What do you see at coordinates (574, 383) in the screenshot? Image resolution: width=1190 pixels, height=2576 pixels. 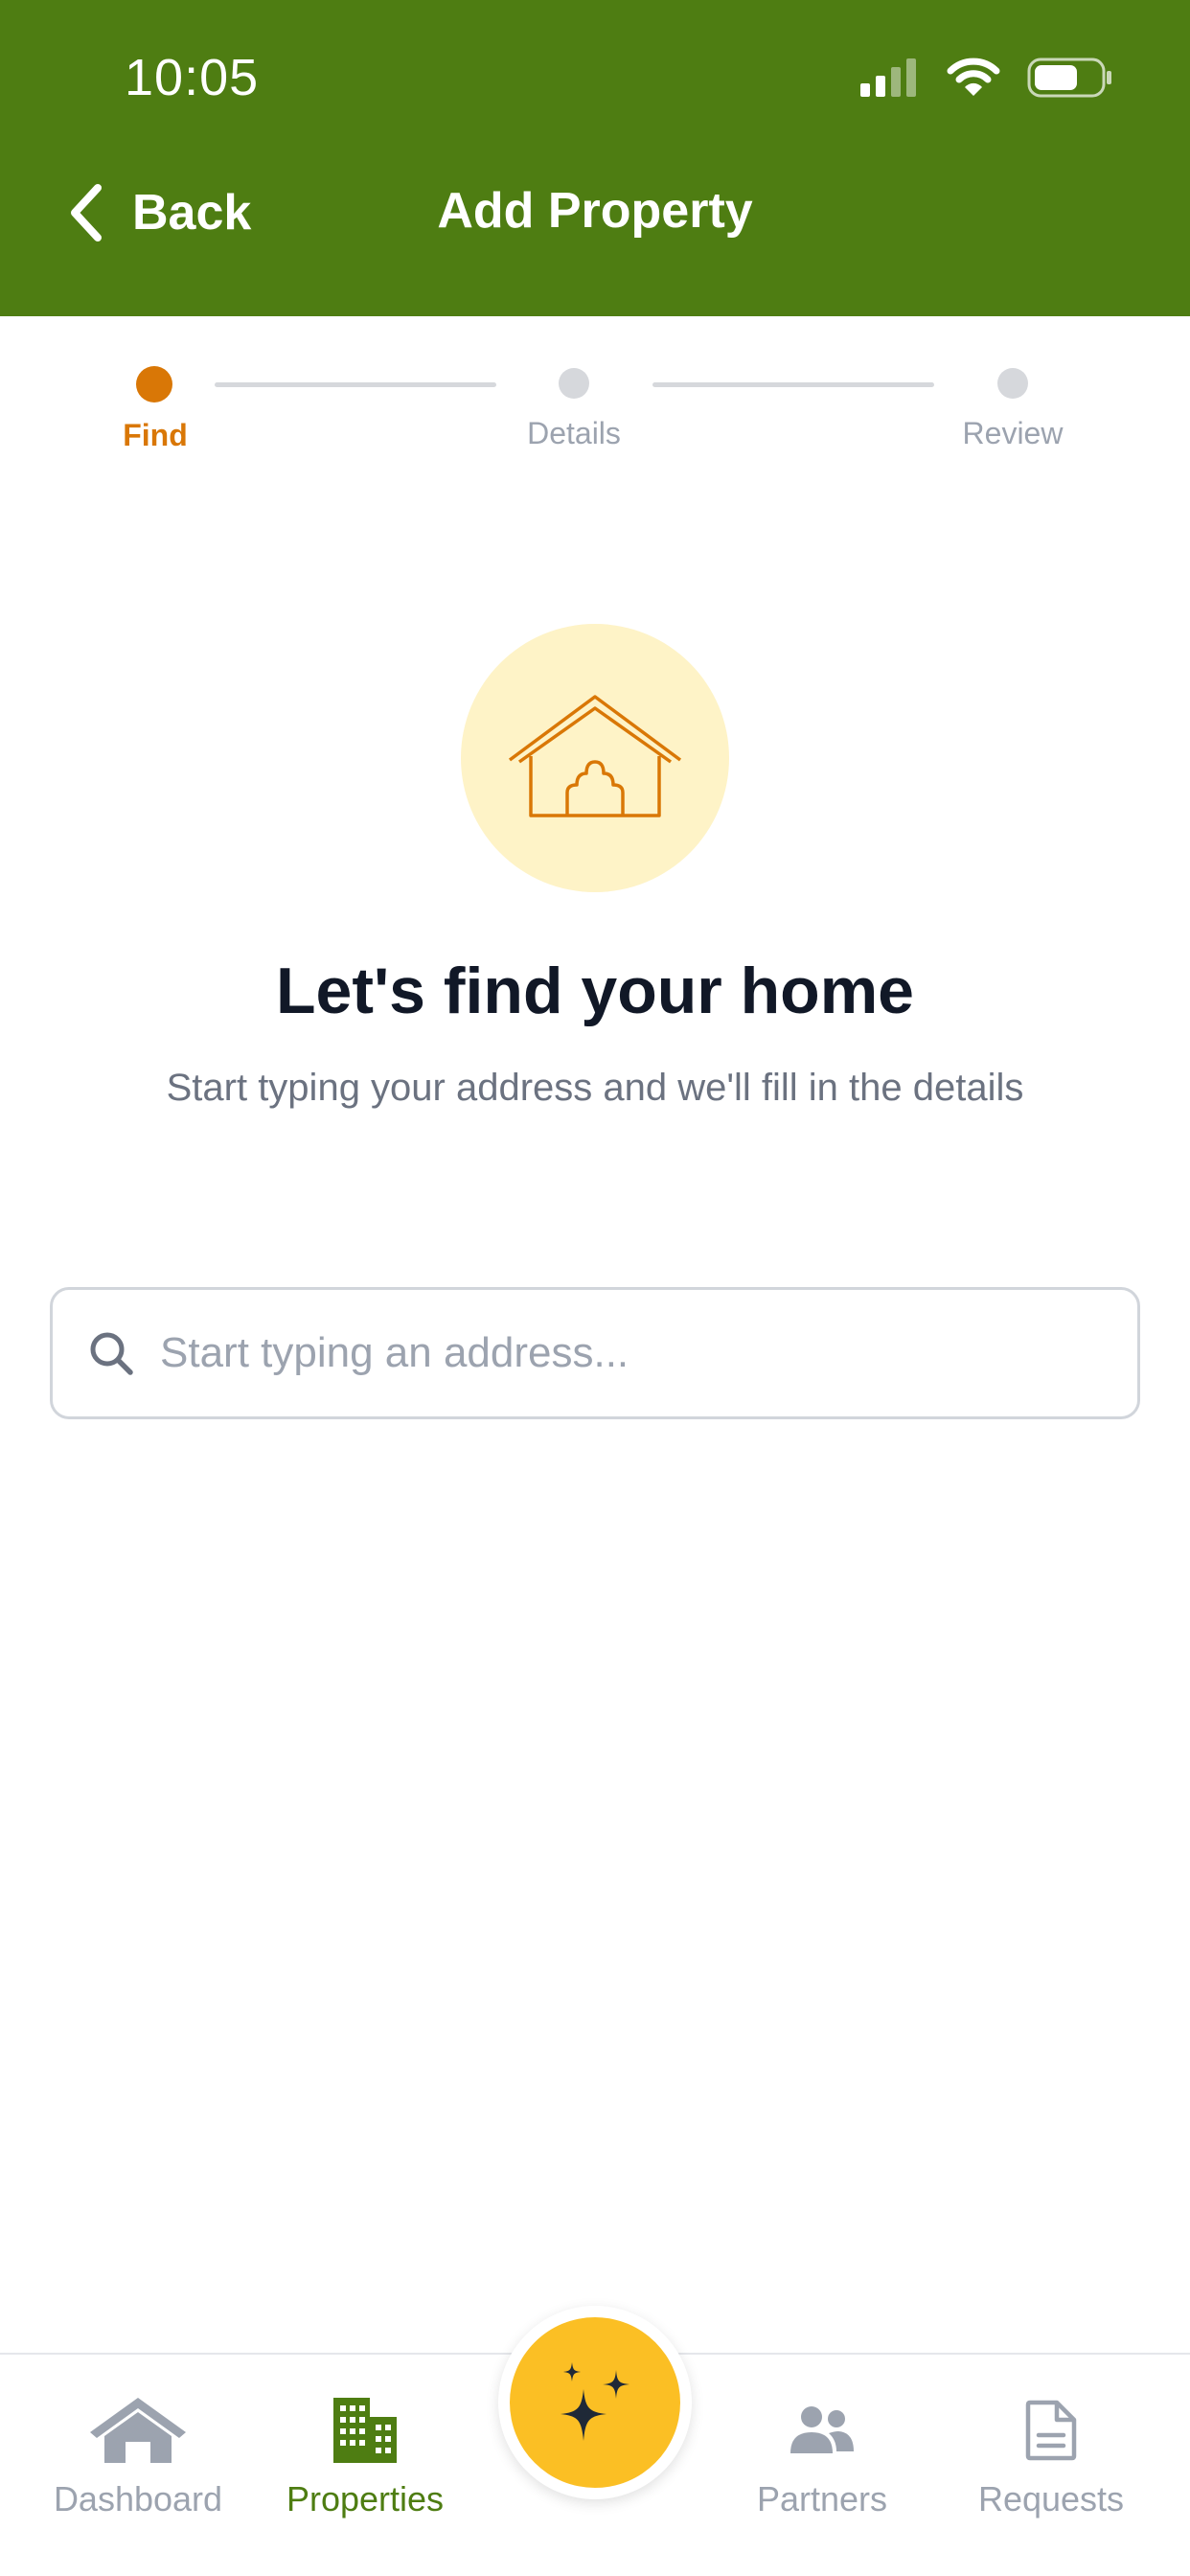 I see `step-dot-details` at bounding box center [574, 383].